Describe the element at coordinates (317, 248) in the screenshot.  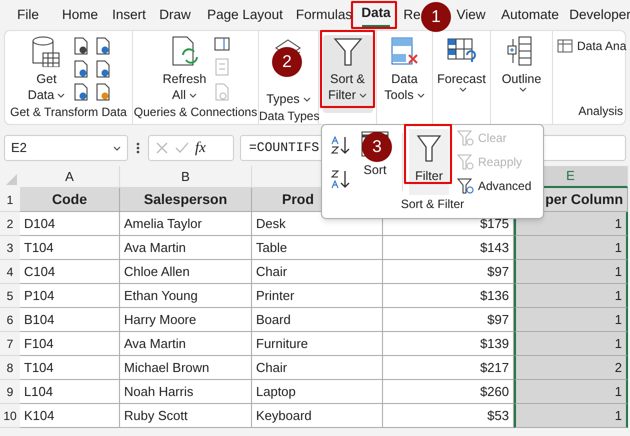
I see `table-cell: Table` at that location.